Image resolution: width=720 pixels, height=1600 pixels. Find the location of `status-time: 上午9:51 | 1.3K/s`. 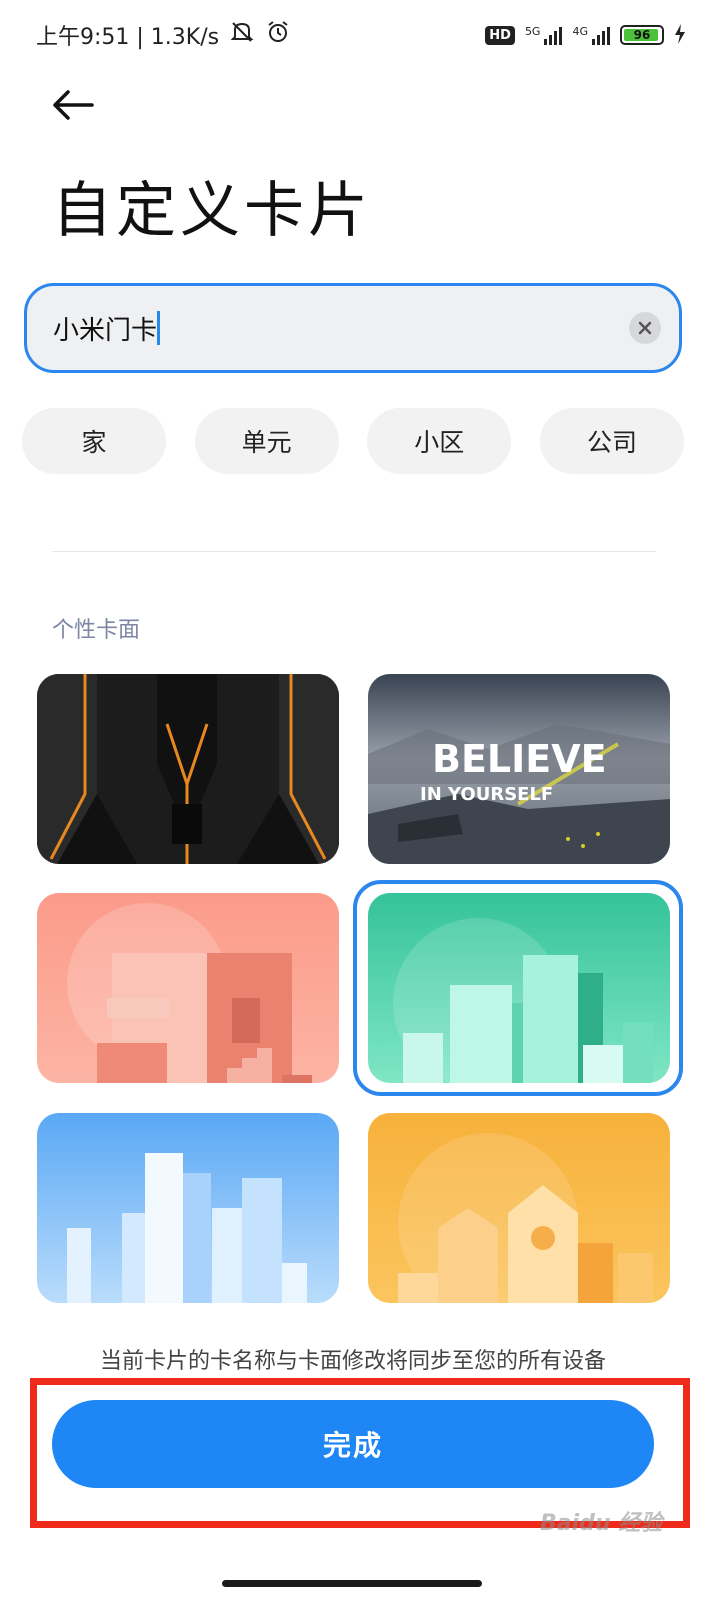

status-time: 上午9:51 | 1.3K/s is located at coordinates (128, 37).